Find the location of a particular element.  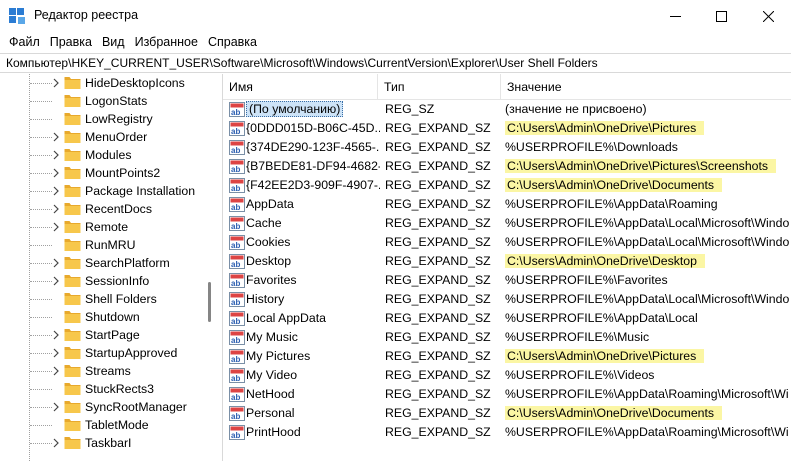

tree-item: RecentDocs is located at coordinates (100, 209).